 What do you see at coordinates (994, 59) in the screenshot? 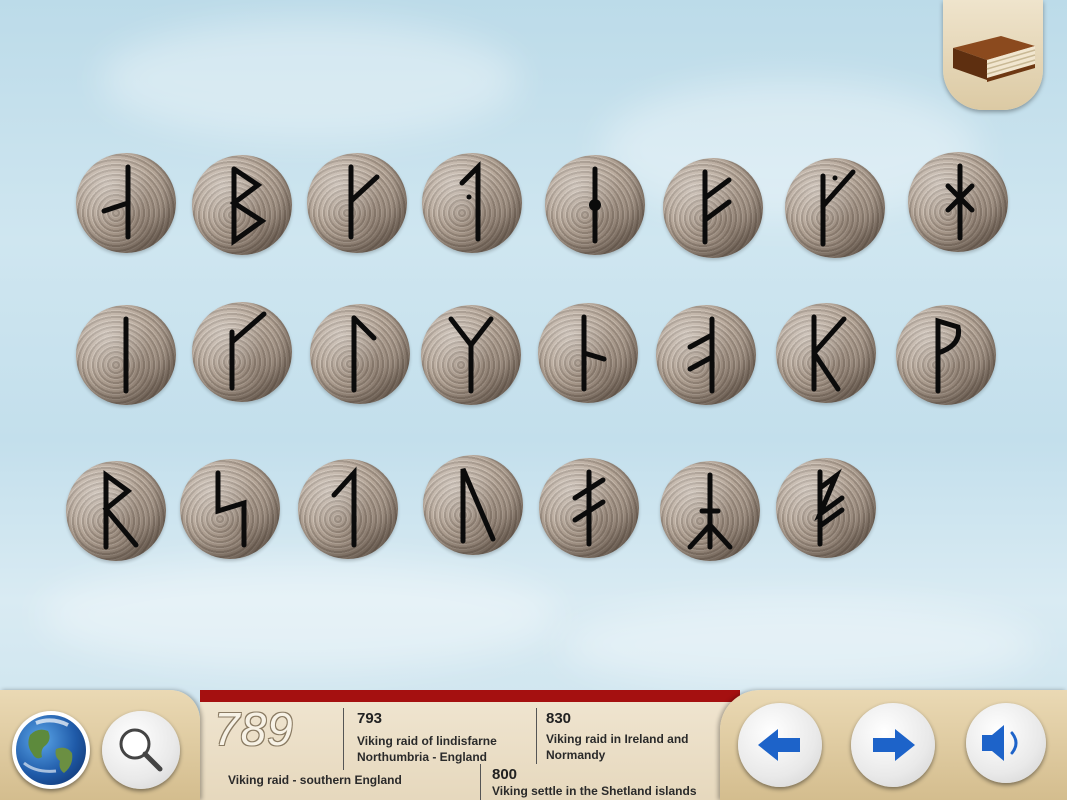
I see `book-icon` at bounding box center [994, 59].